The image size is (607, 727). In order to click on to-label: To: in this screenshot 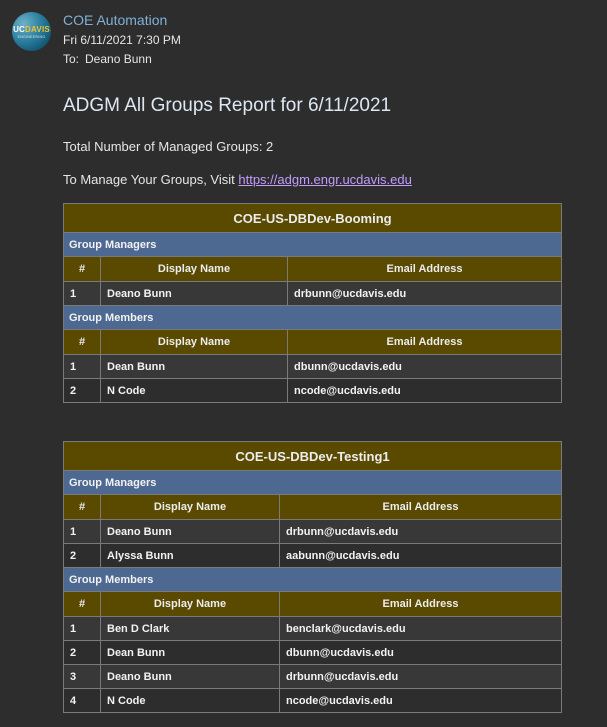, I will do `click(71, 59)`.